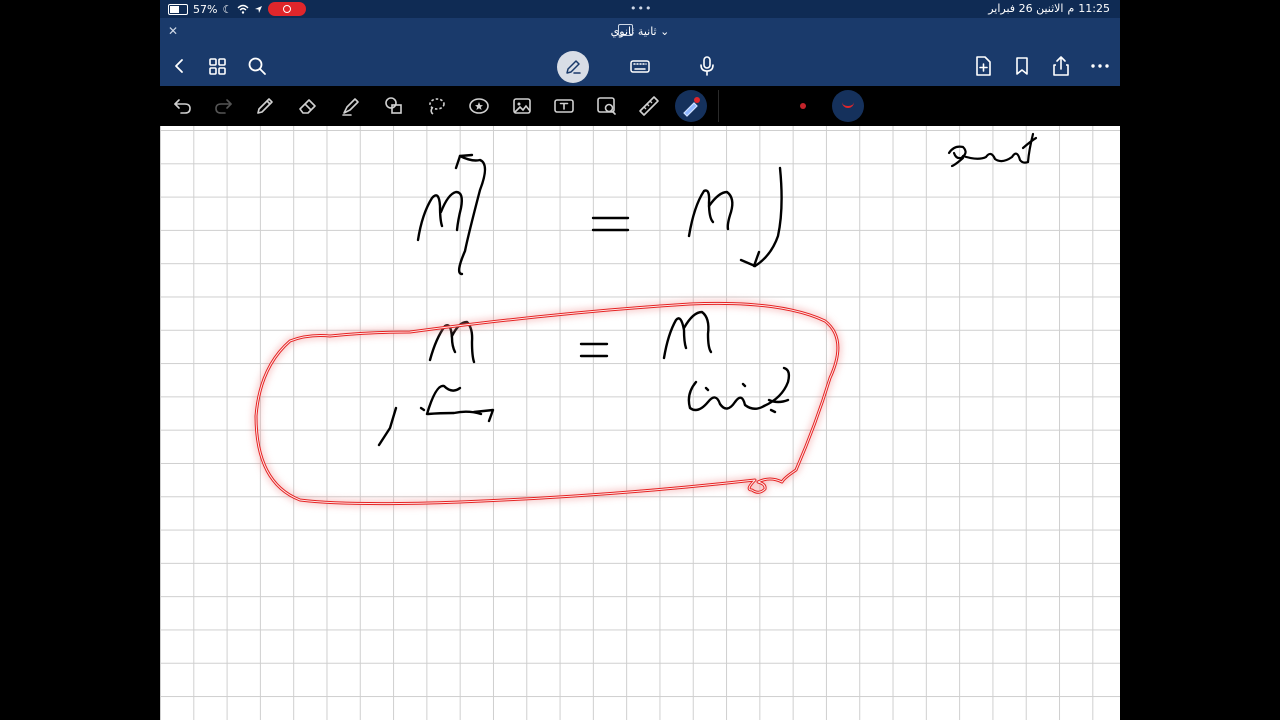 Image resolution: width=1280 pixels, height=720 pixels. I want to click on sticker-icon, so click(479, 106).